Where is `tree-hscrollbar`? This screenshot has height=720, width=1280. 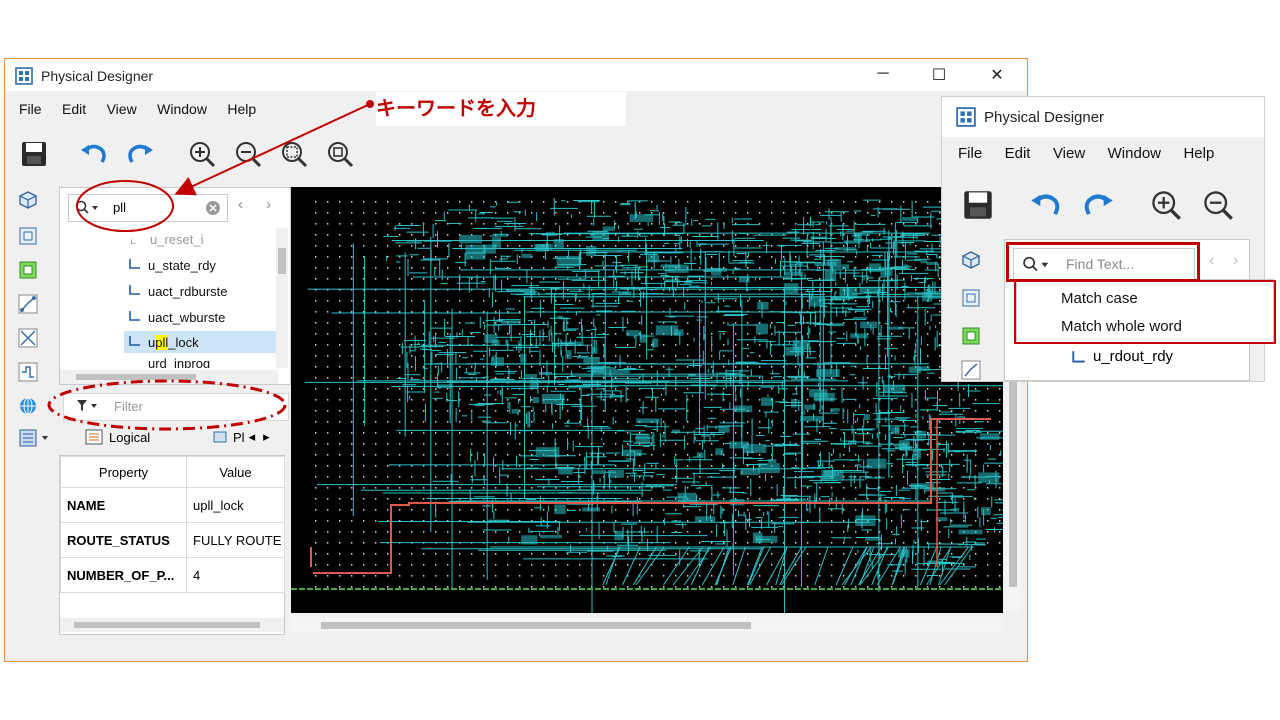 tree-hscrollbar is located at coordinates (169, 377).